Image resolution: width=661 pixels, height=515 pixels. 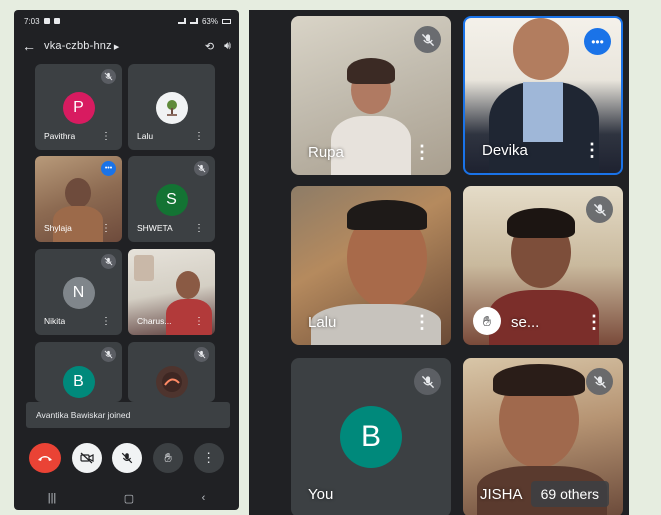 I want to click on wall-picture, so click(x=144, y=268).